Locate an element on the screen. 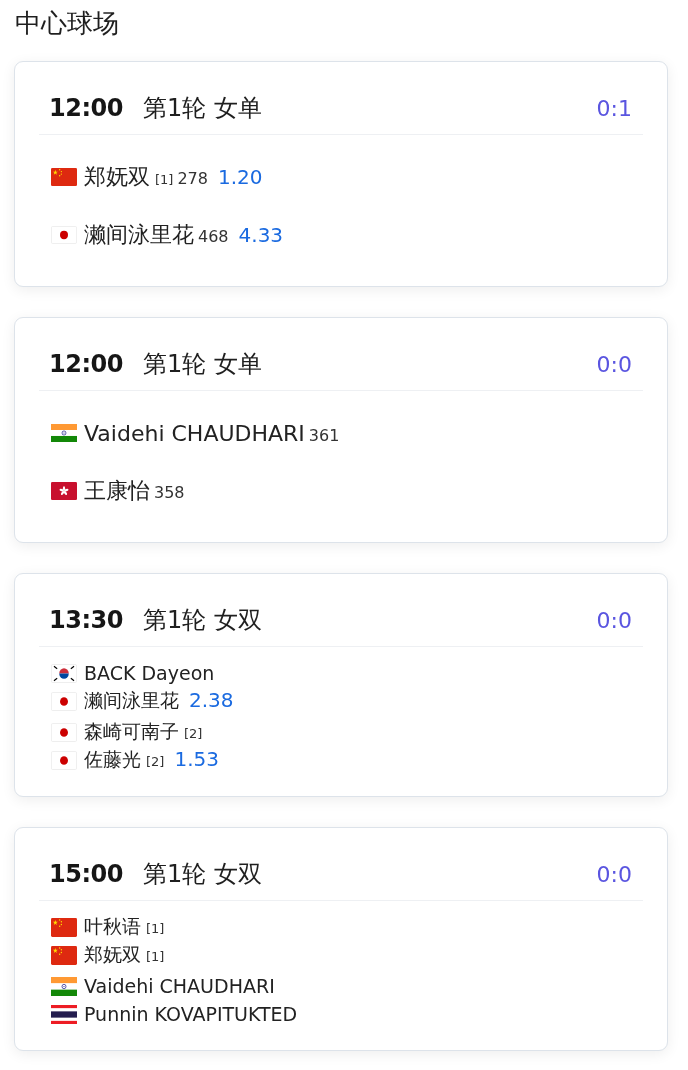  match-score: 0:1 is located at coordinates (614, 108).